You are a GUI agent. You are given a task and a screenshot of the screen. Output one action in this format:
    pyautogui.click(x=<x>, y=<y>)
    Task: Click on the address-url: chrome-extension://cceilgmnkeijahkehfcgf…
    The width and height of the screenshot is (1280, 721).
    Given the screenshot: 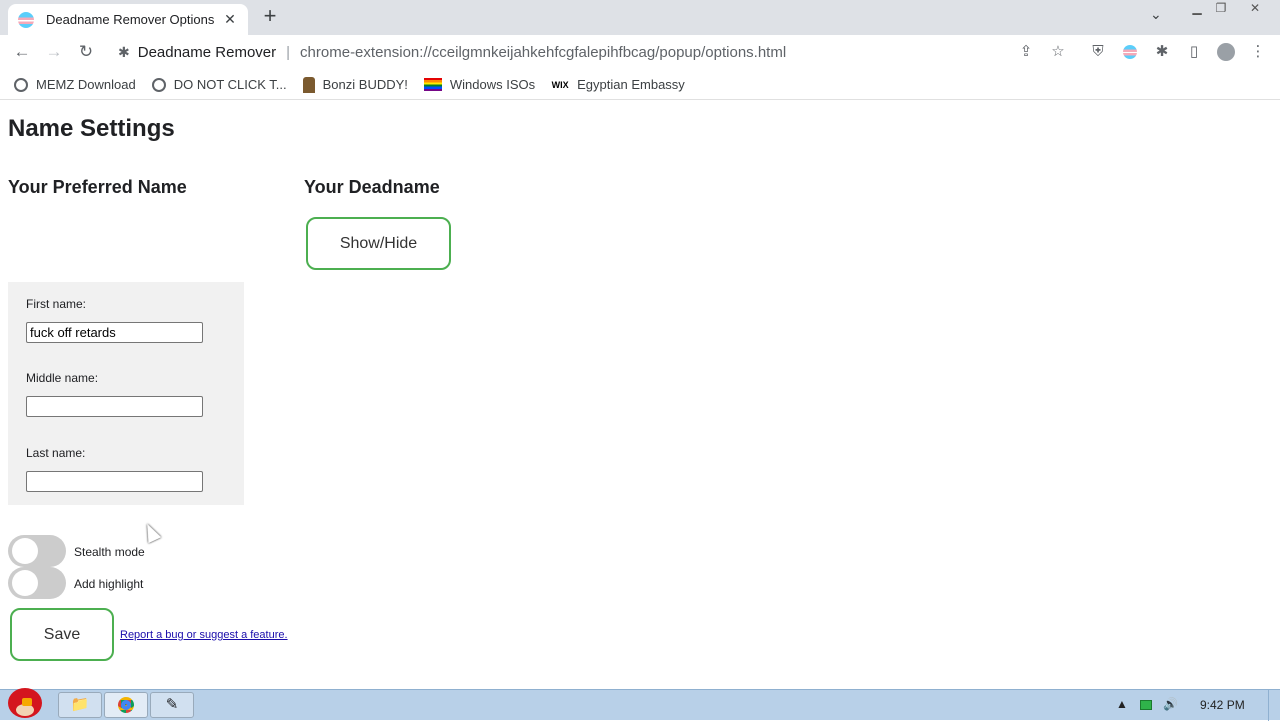 What is the action you would take?
    pyautogui.click(x=543, y=52)
    